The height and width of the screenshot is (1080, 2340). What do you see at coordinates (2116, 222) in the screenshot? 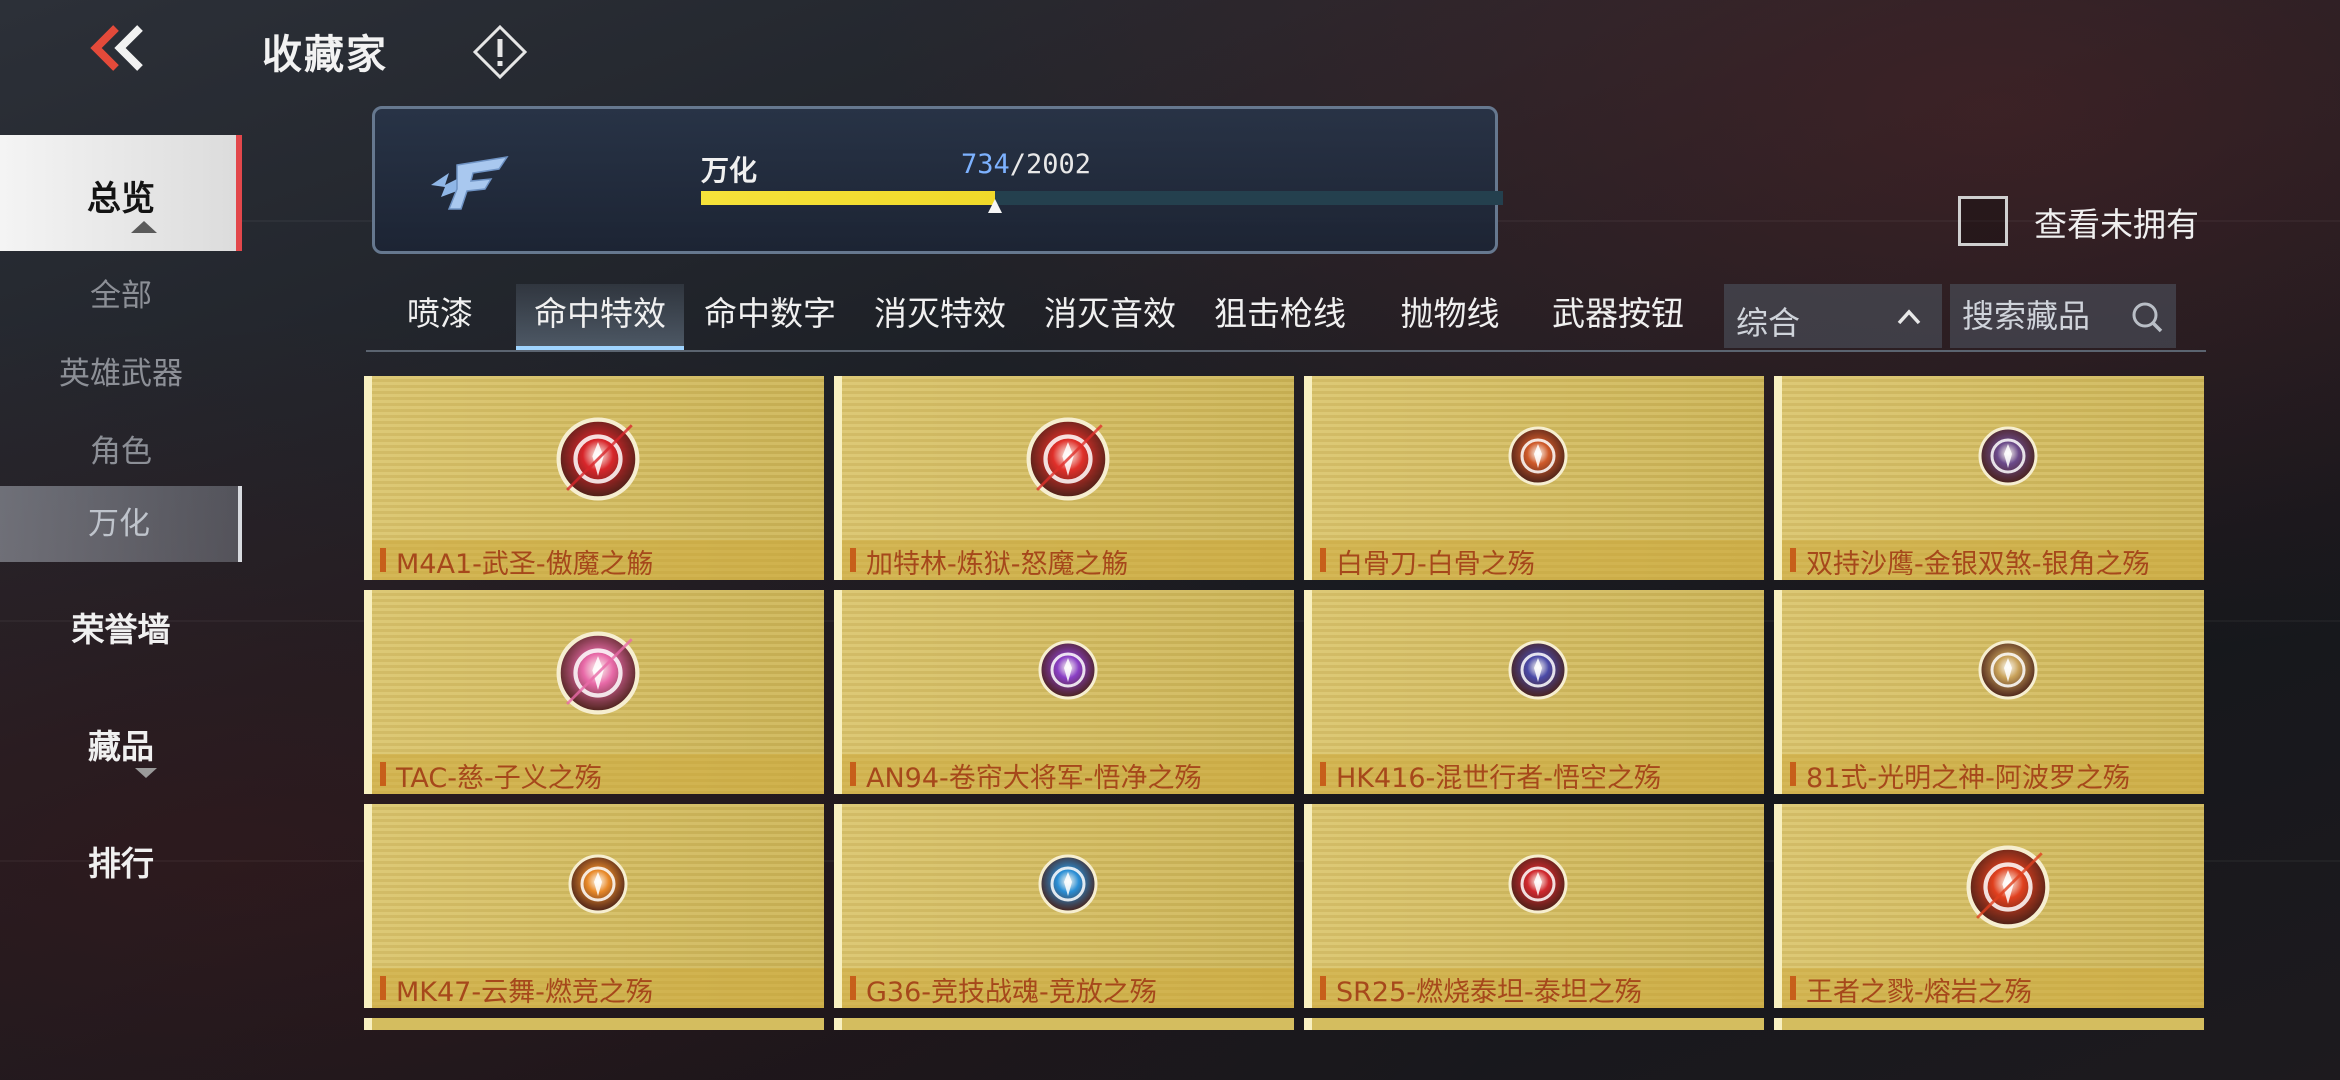
I see `show-unowned-label: 查看未拥有` at bounding box center [2116, 222].